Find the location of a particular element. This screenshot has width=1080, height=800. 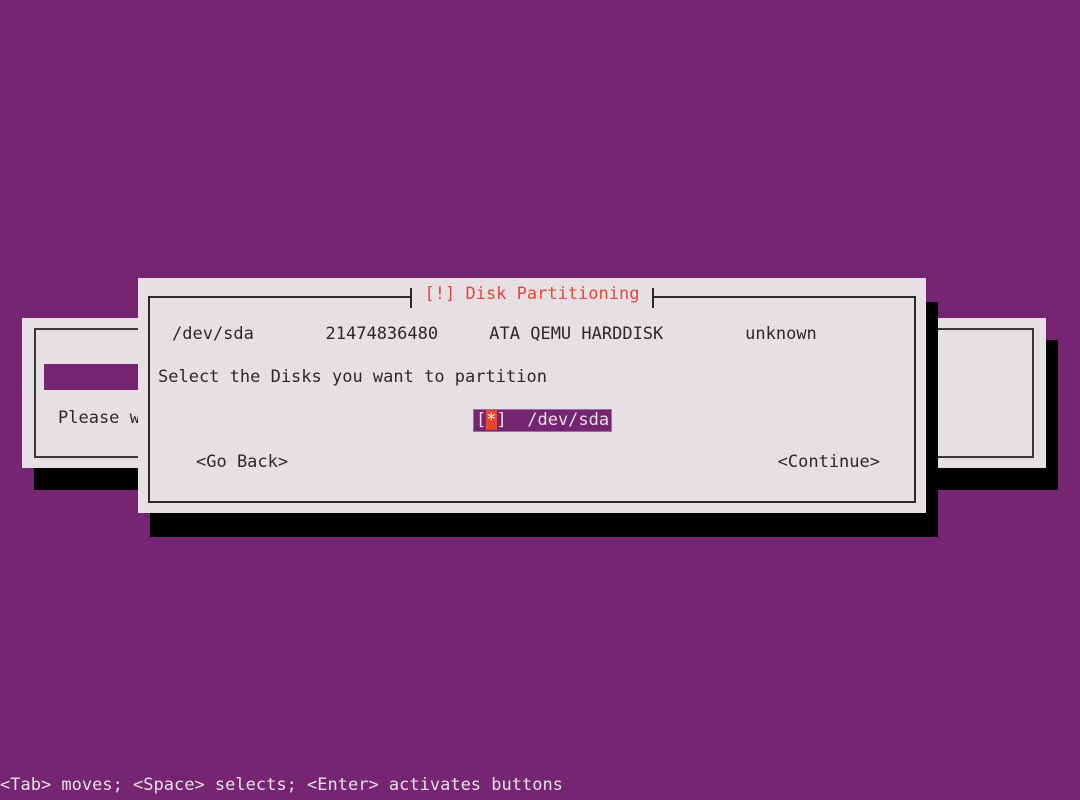

checkbox-mark-icon: * is located at coordinates (491, 420).